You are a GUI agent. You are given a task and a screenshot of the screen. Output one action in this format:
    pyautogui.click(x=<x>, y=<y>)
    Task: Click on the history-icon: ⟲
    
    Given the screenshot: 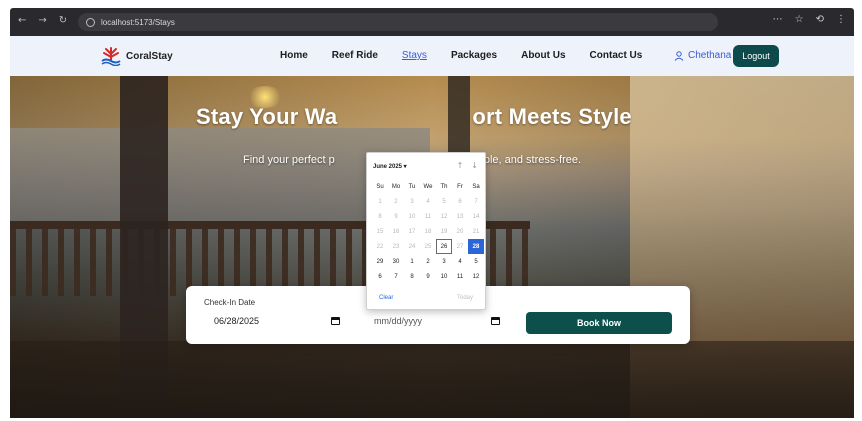 What is the action you would take?
    pyautogui.click(x=820, y=19)
    